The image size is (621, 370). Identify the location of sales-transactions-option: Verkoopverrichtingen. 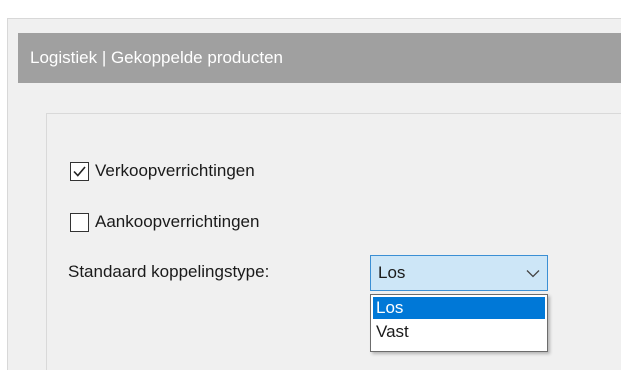
(162, 171).